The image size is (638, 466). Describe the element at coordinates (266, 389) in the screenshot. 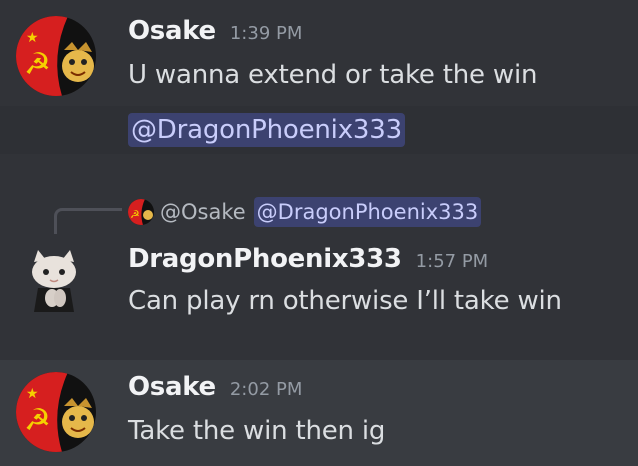

I see `message-timestamp: 2:02 PM` at that location.